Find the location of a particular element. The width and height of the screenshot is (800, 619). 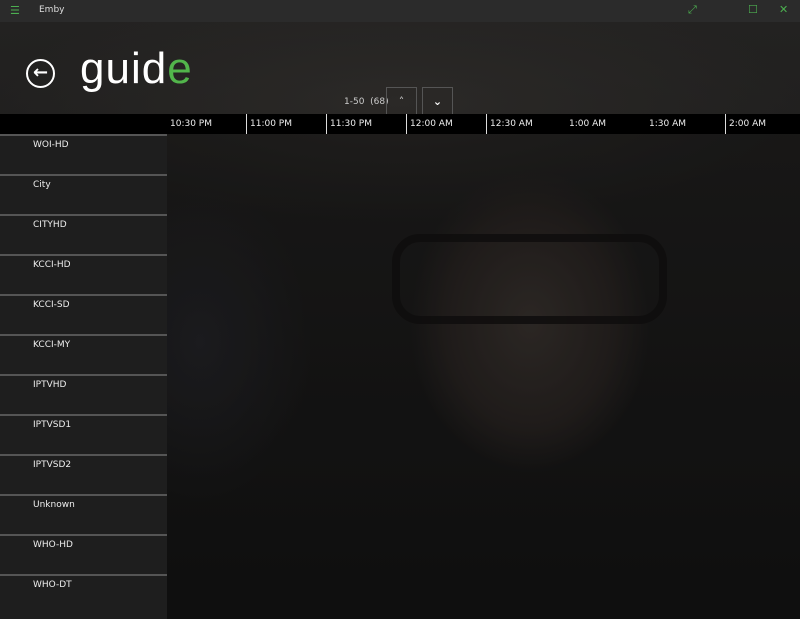

time-slot: 1:00 AM is located at coordinates (587, 124).